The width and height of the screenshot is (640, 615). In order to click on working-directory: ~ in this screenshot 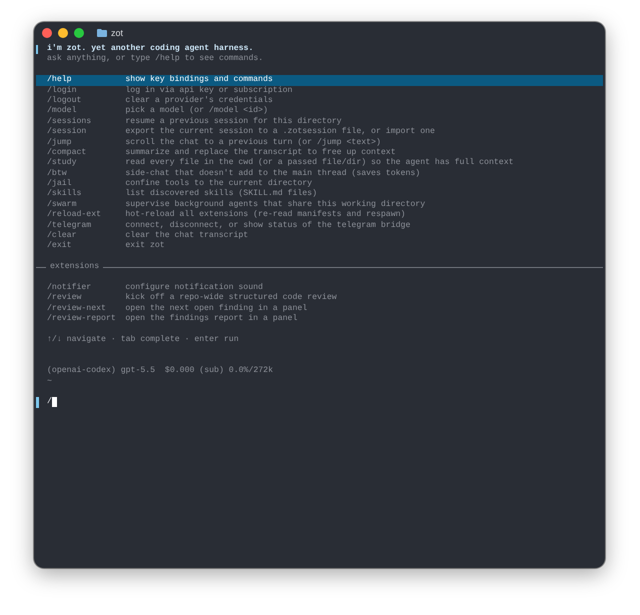, I will do `click(49, 381)`.